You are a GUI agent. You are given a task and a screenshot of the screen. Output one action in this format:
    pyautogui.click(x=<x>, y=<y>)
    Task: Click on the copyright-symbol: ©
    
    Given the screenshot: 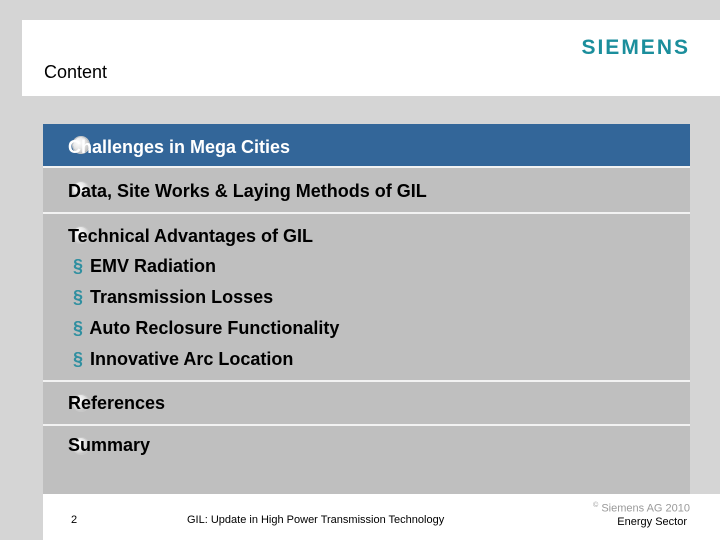 What is the action you would take?
    pyautogui.click(x=596, y=505)
    